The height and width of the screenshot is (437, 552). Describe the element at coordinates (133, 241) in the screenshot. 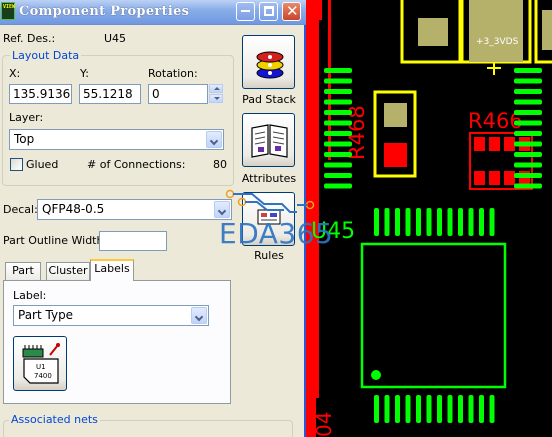

I see `part-outline-field` at that location.